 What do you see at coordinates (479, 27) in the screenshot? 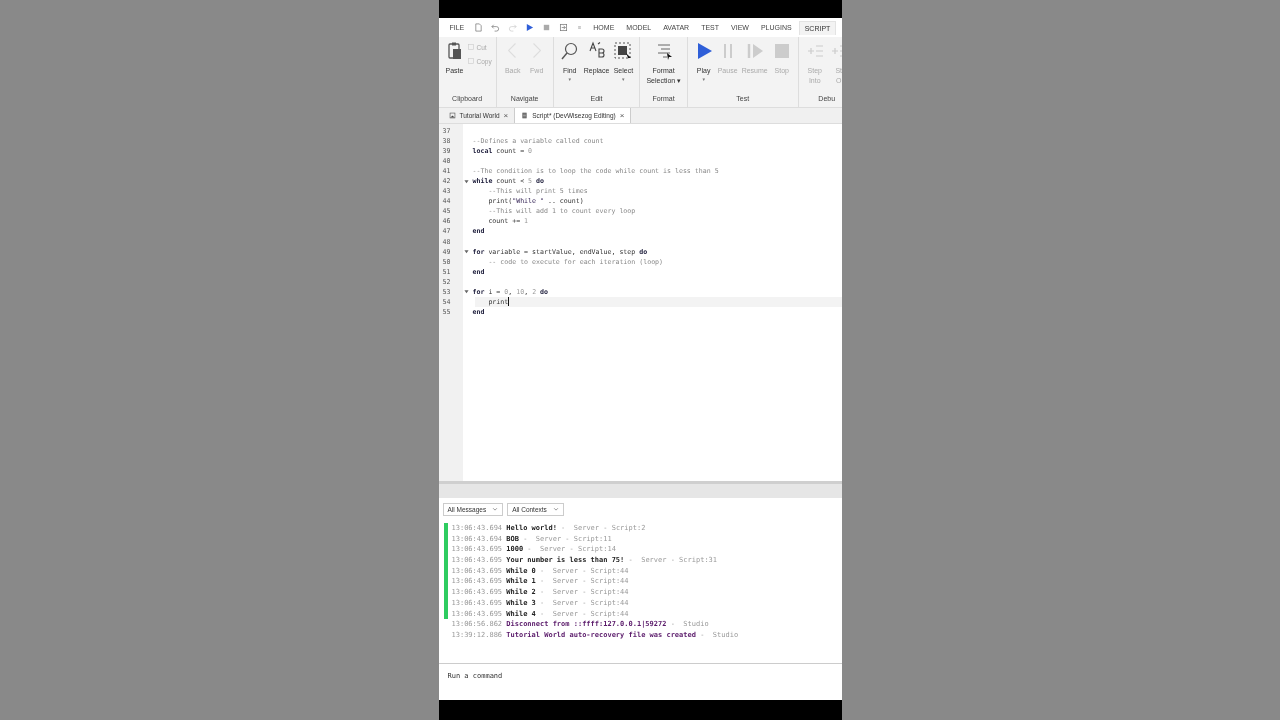
I see `file-icon` at bounding box center [479, 27].